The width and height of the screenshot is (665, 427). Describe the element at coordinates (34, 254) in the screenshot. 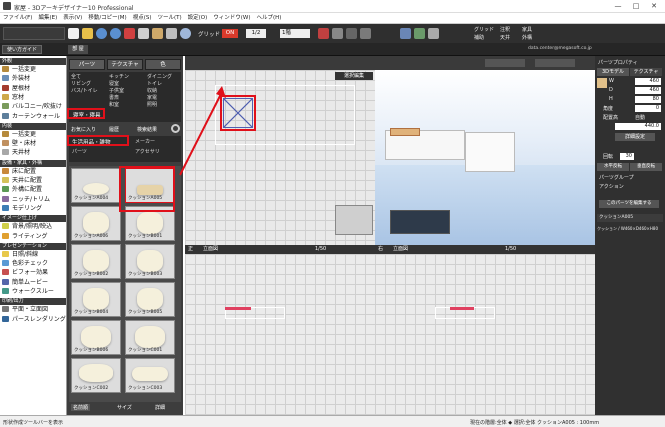

I see `sidebar-item: 日照/斜線` at that location.